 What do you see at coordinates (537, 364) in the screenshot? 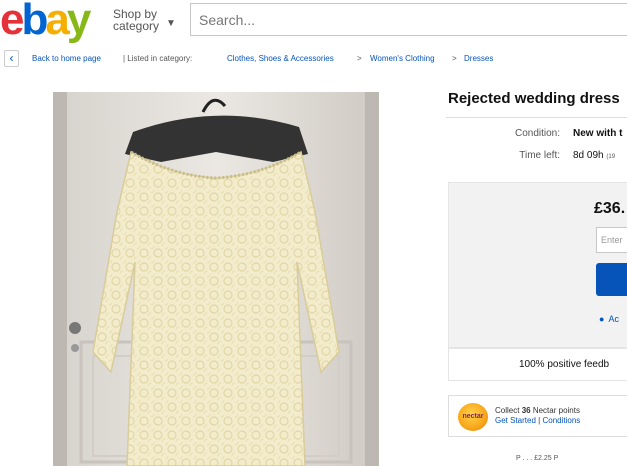
I see `seller-feedback: 100% positive feedb` at bounding box center [537, 364].